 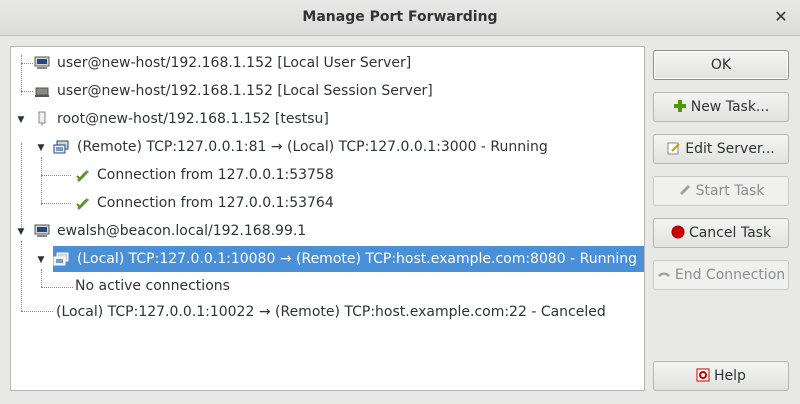 What do you see at coordinates (679, 106) in the screenshot?
I see `plus-icon` at bounding box center [679, 106].